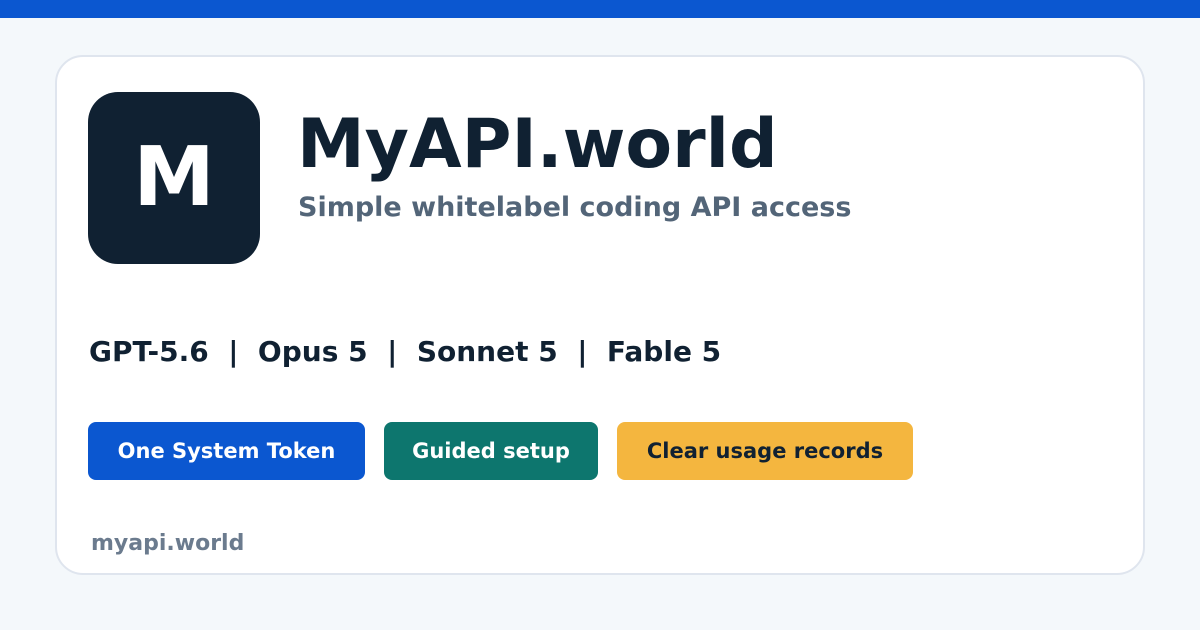  What do you see at coordinates (405, 351) in the screenshot?
I see `model-list: GPT-5.6 | Opus 5 | Sonnet 5 | Fable 5` at bounding box center [405, 351].